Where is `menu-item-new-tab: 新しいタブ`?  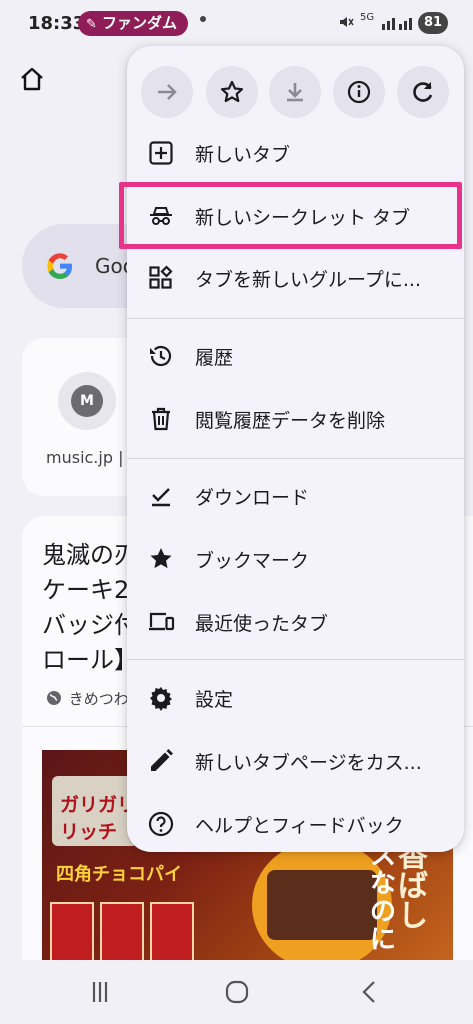
menu-item-new-tab: 新しいタブ is located at coordinates (295, 153).